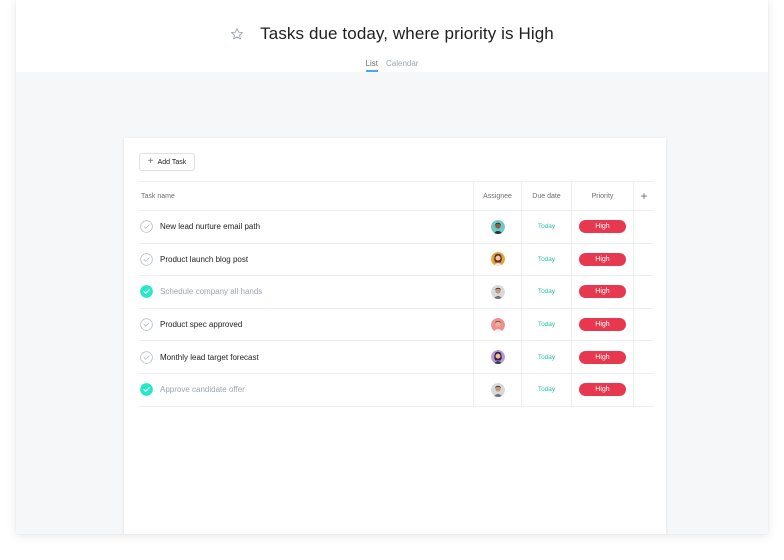 The height and width of the screenshot is (560, 784). I want to click on view-tabs: List Calendar, so click(392, 65).